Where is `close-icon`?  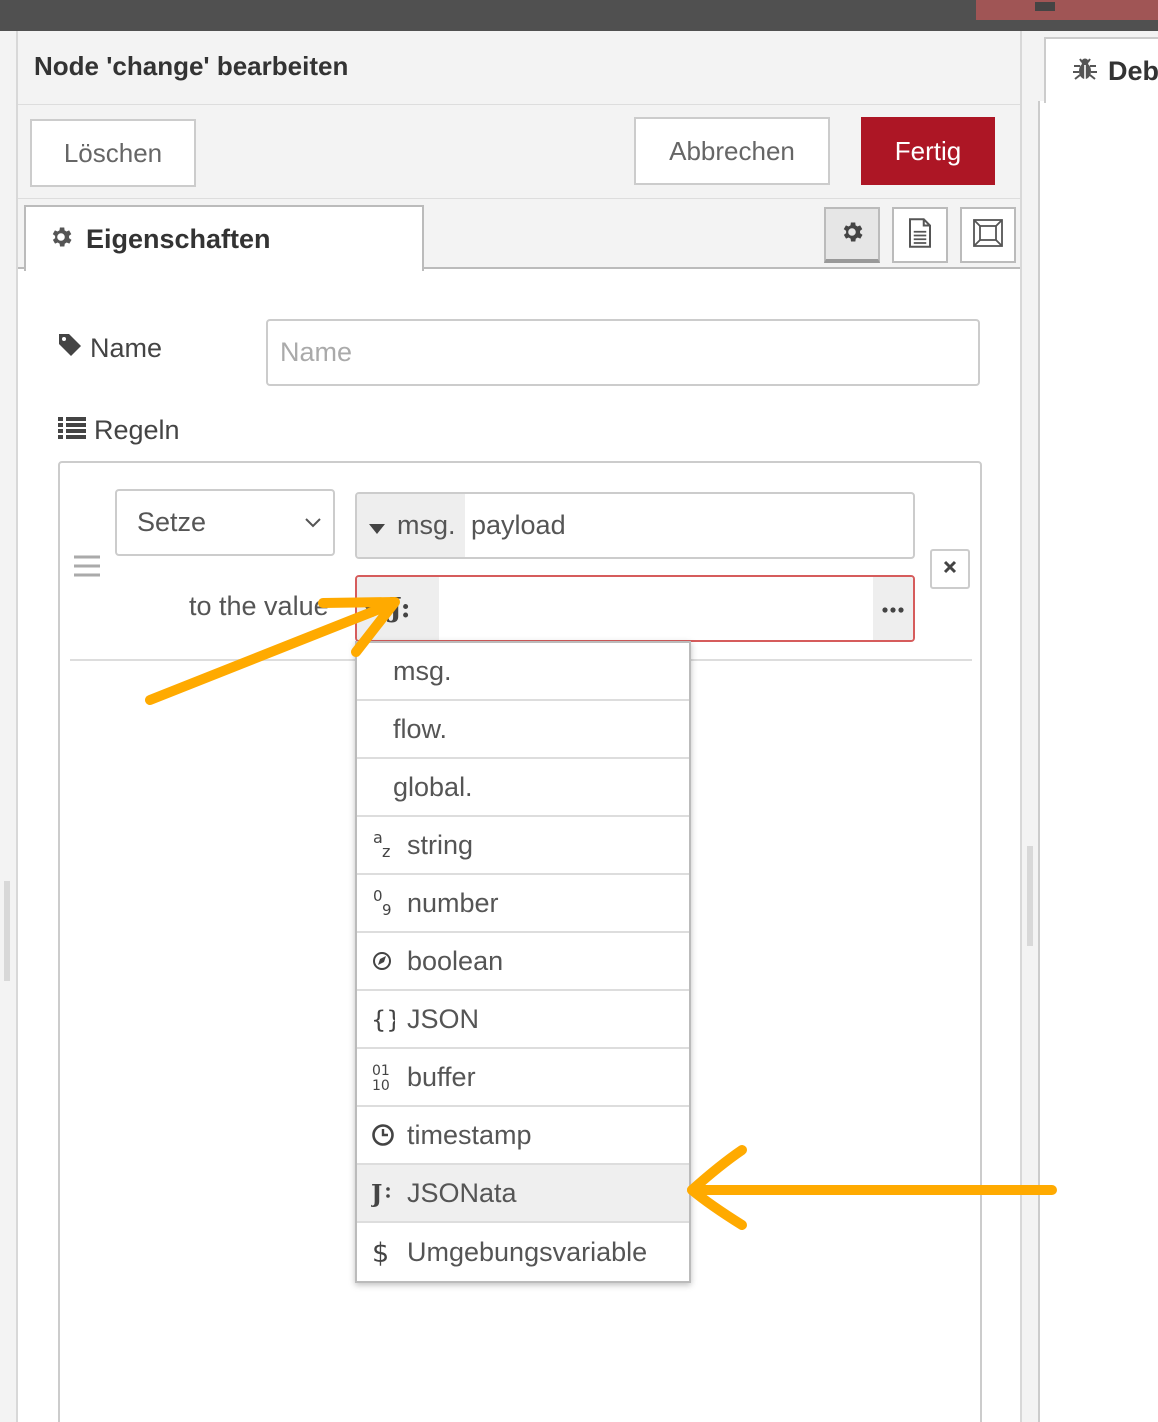
close-icon is located at coordinates (950, 569).